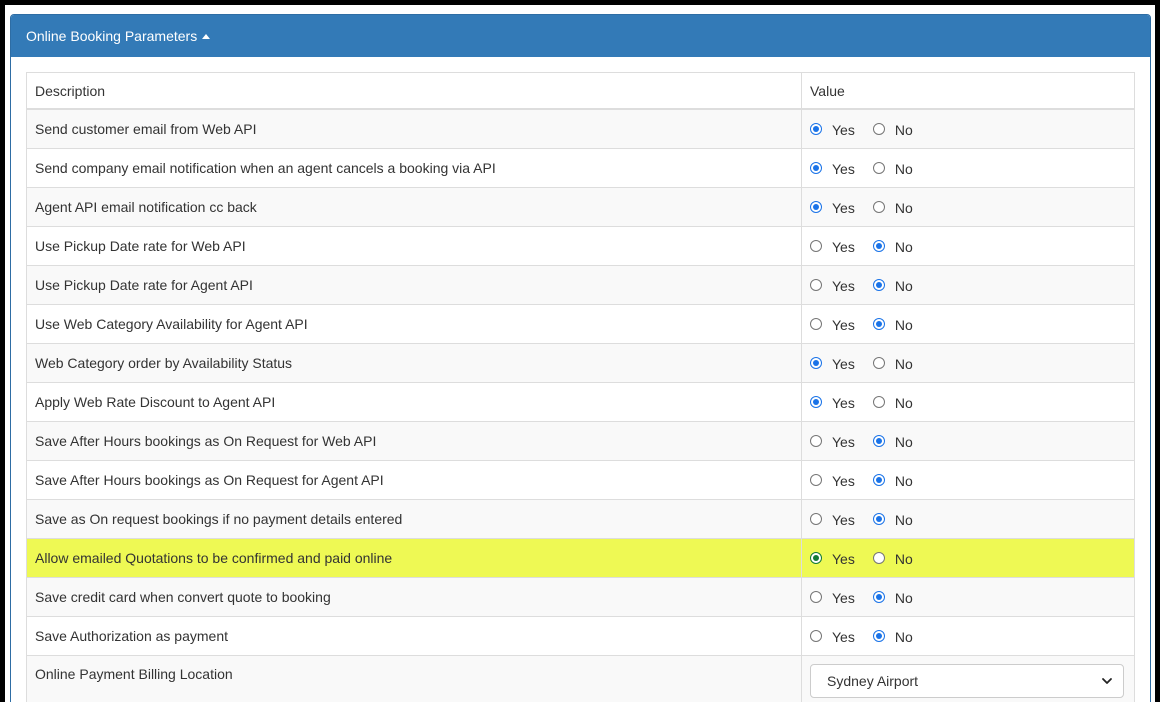  What do you see at coordinates (580, 91) in the screenshot?
I see `table-header-row: Description Value` at bounding box center [580, 91].